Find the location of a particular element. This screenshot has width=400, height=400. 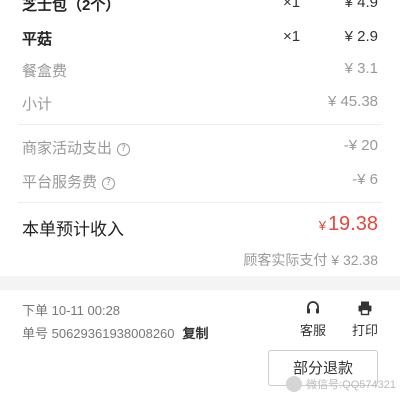

order-time: 下单 10-11 00:28 is located at coordinates (71, 310).